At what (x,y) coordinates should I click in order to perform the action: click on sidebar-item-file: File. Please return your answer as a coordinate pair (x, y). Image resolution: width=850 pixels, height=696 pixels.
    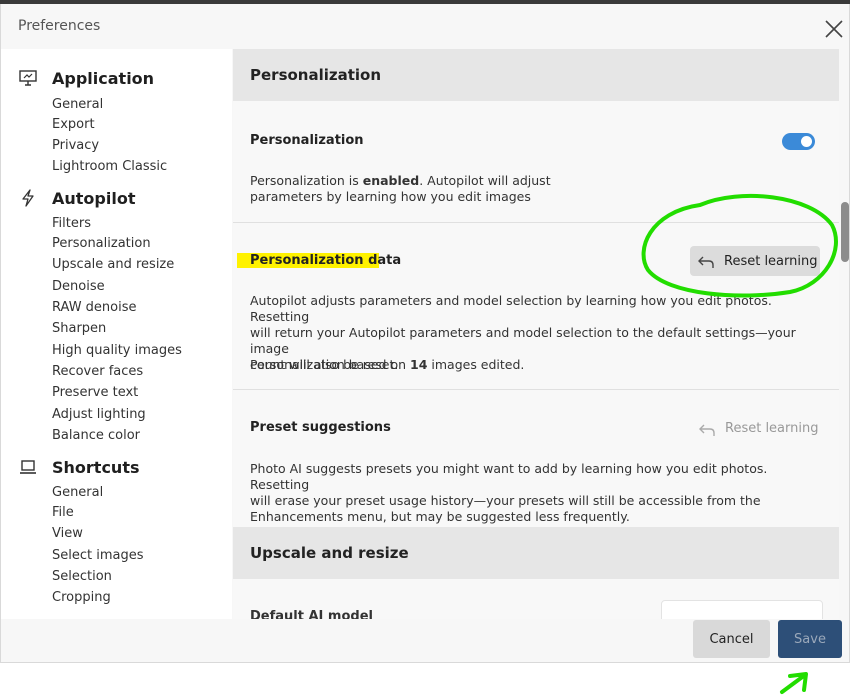
    Looking at the image, I should click on (63, 512).